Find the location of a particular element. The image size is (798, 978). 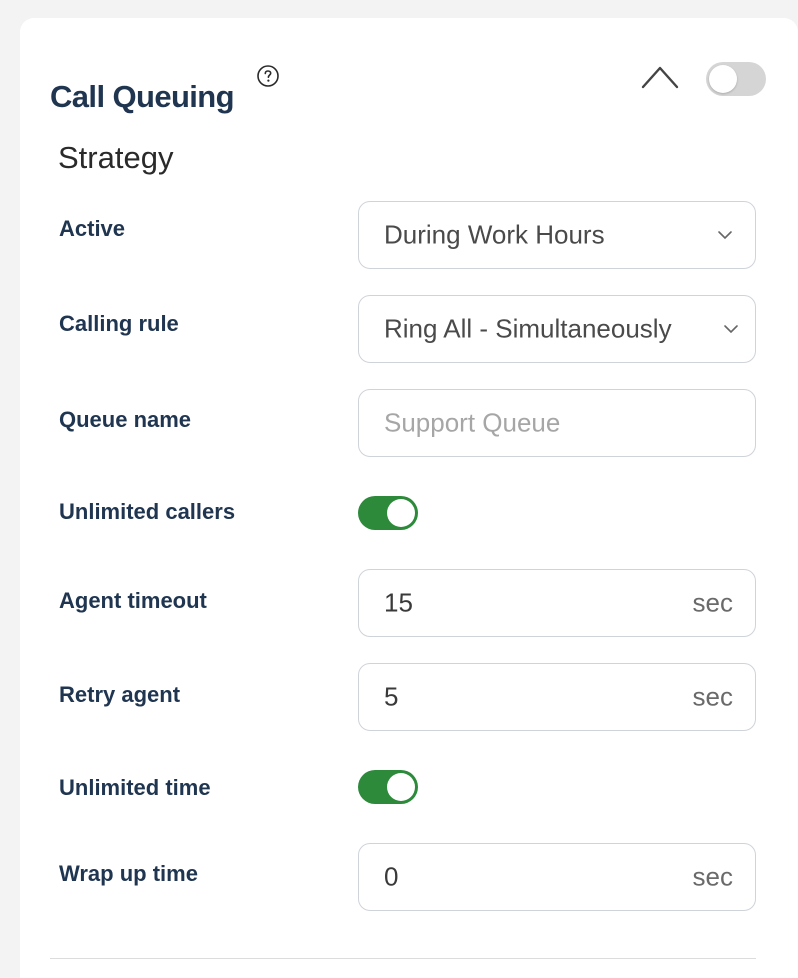

chevron-up-icon is located at coordinates (660, 76).